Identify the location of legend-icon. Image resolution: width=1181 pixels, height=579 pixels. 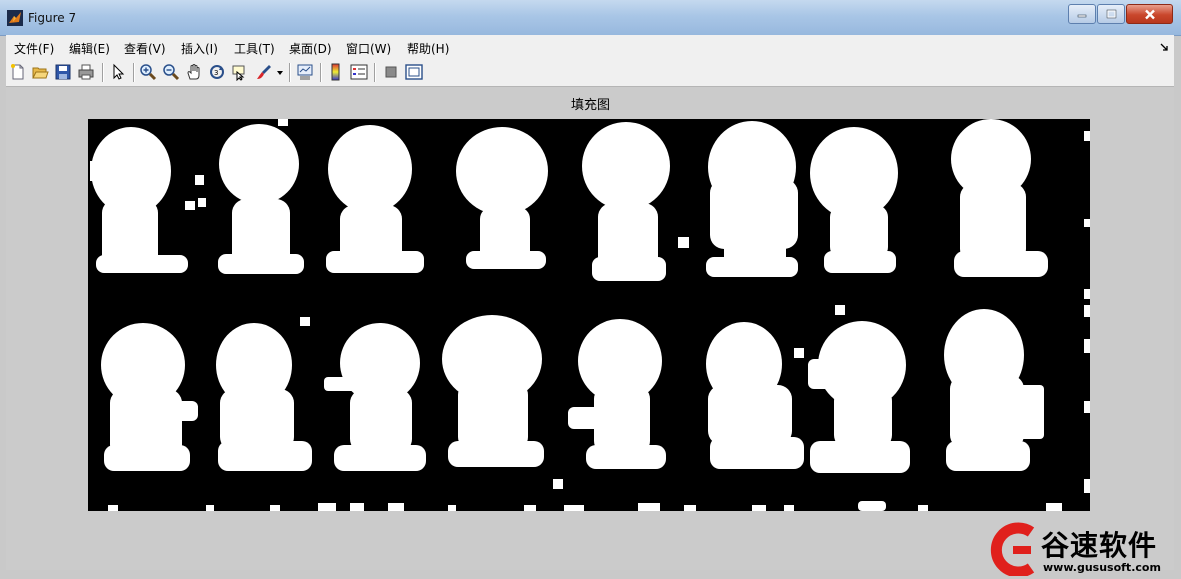
(359, 72).